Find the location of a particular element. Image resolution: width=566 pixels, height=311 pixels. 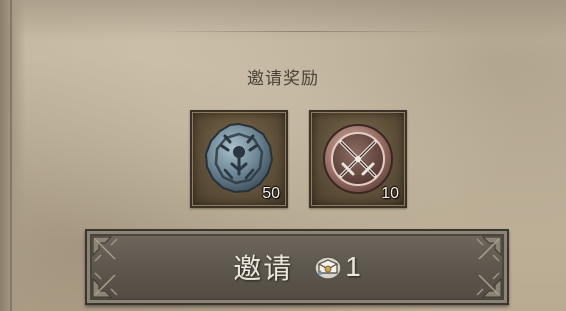

reward-slot-rune-coin: 50 is located at coordinates (239, 159).